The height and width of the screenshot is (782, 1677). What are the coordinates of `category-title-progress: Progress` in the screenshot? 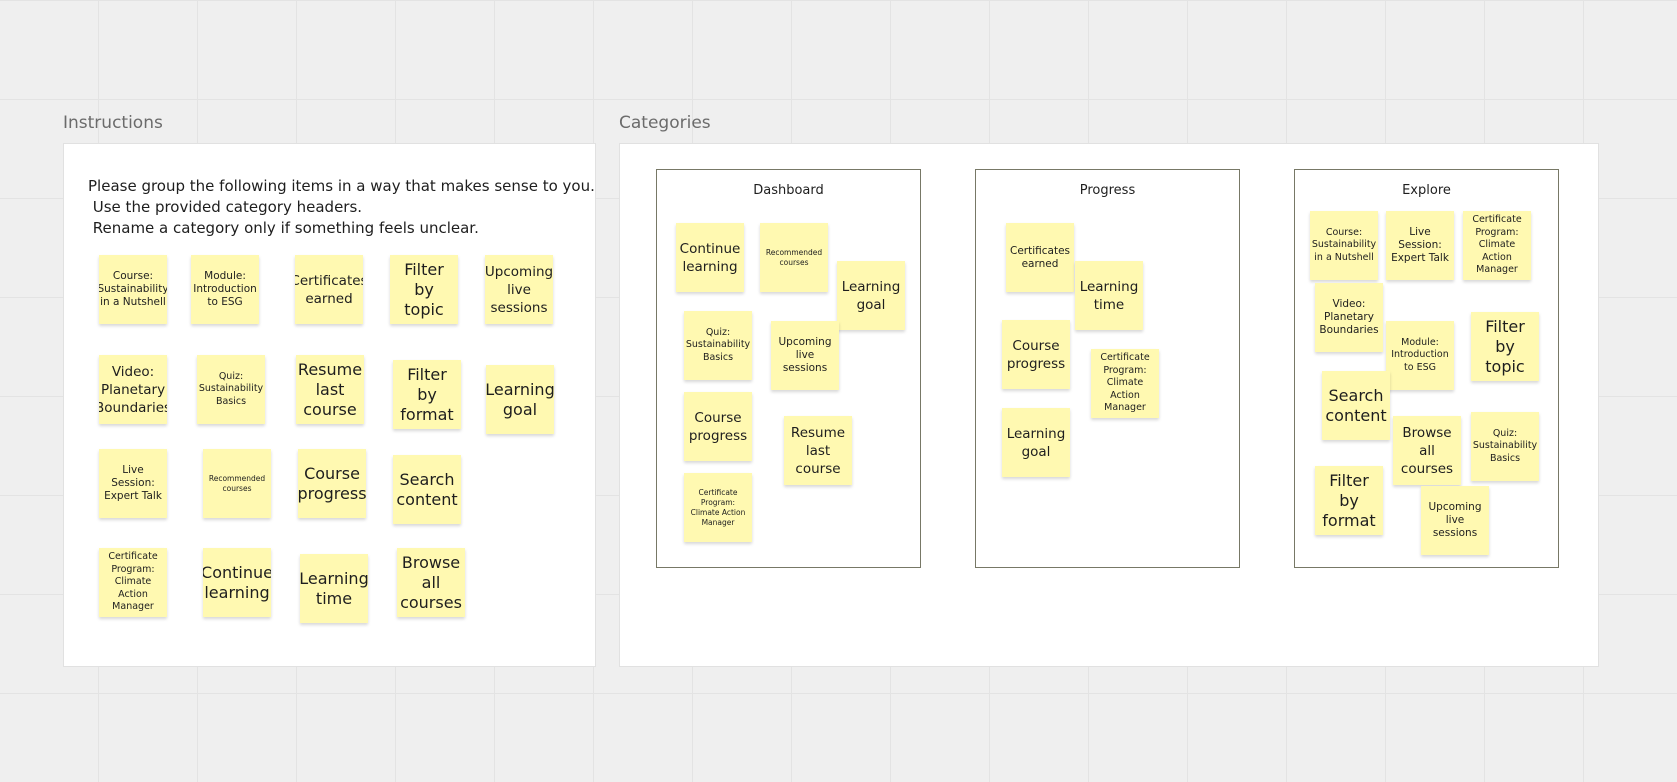 It's located at (1107, 190).